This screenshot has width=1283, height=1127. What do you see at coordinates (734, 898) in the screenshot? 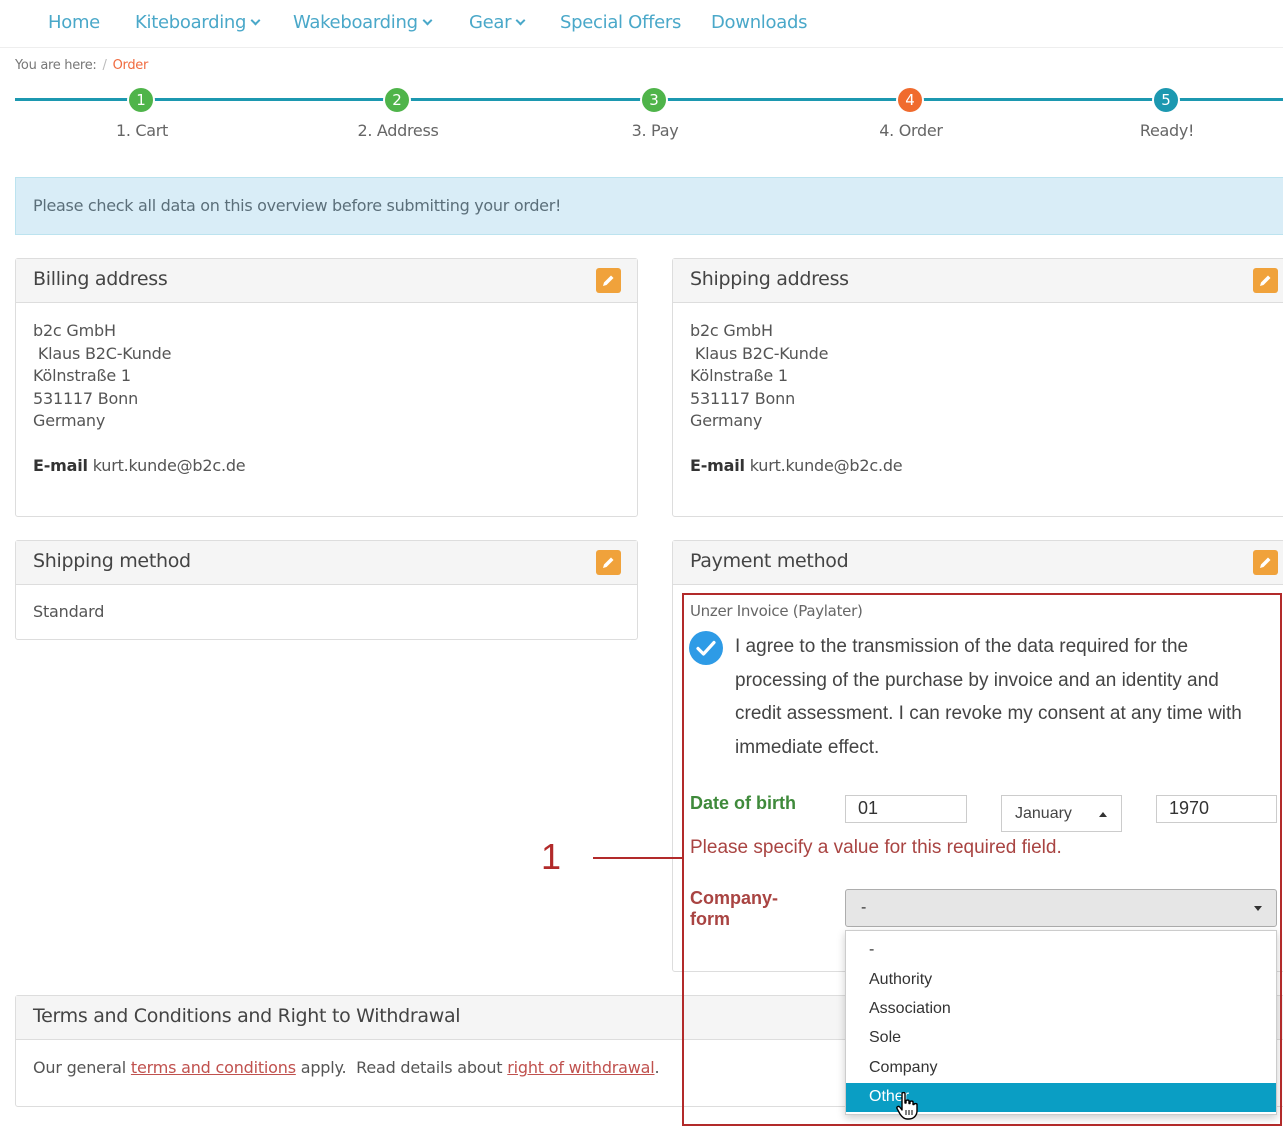
I see `company-label-line: Company-` at bounding box center [734, 898].